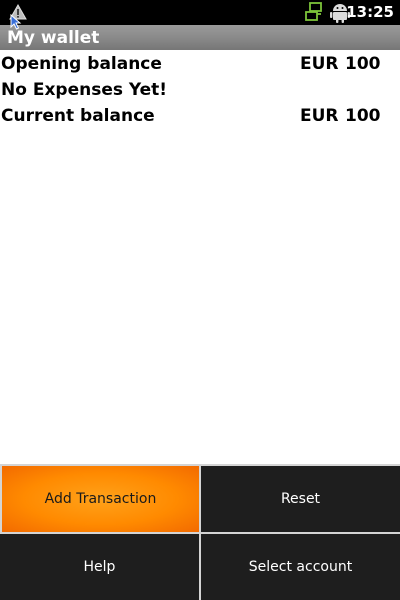  What do you see at coordinates (99, 567) in the screenshot?
I see `help-button: Help` at bounding box center [99, 567].